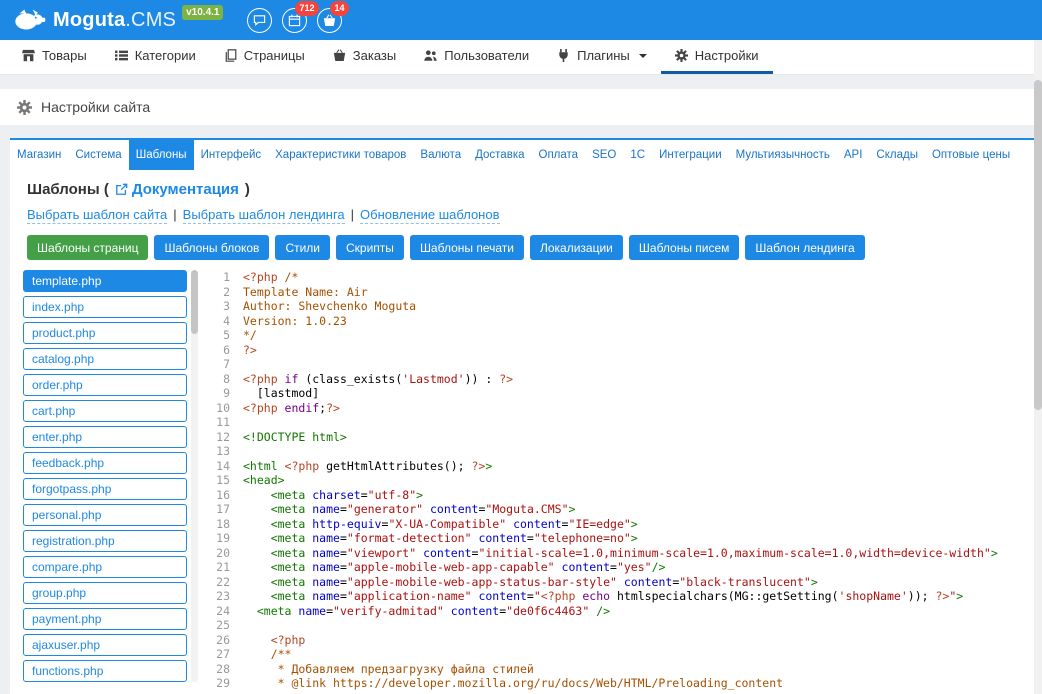  What do you see at coordinates (29, 20) in the screenshot?
I see `moguta-pig-icon` at bounding box center [29, 20].